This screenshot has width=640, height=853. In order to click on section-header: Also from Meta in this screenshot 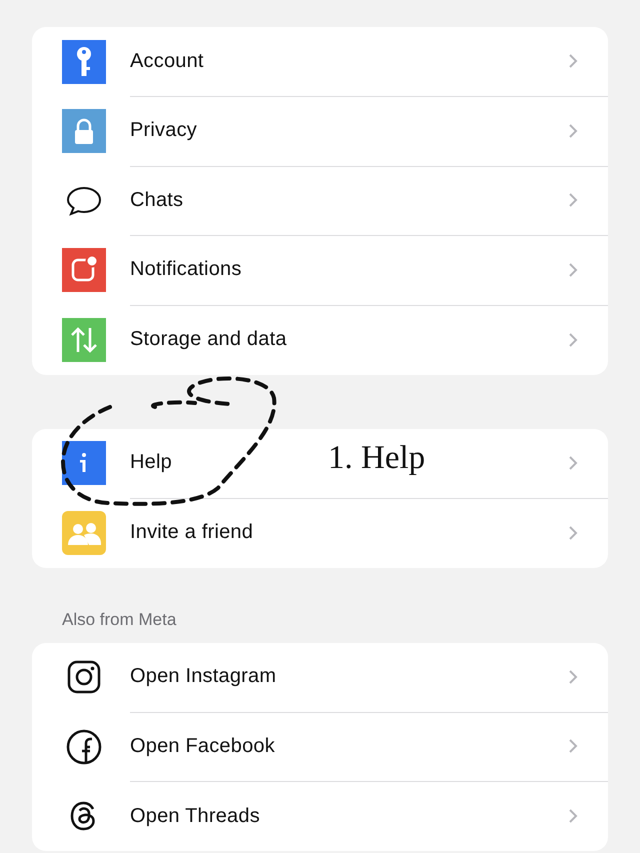, I will do `click(119, 619)`.